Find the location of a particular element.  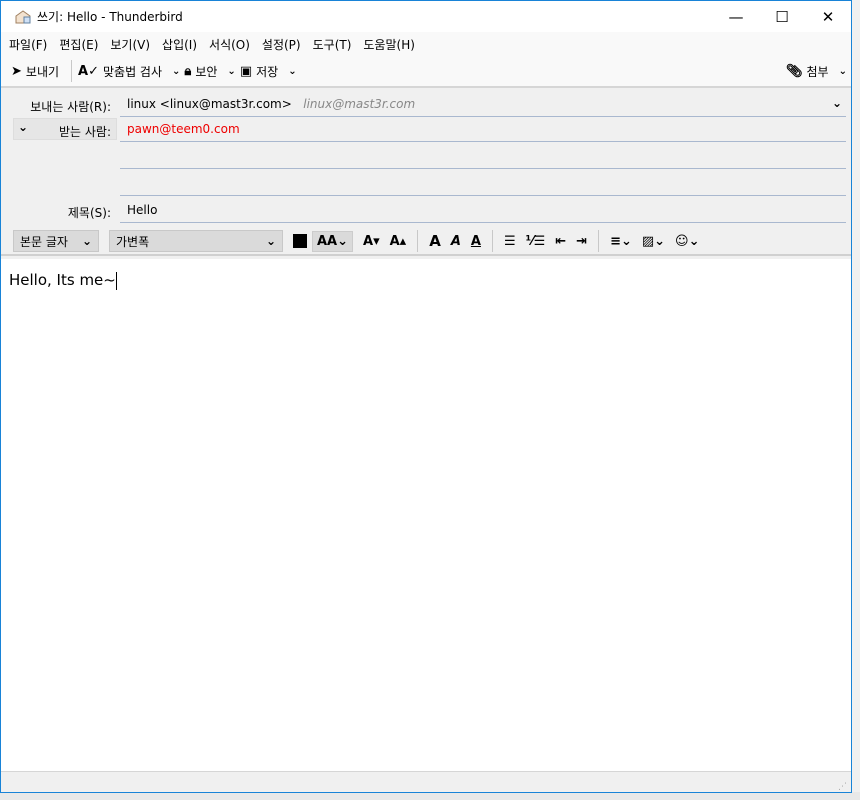

emoji-icon: ☺⌄ is located at coordinates (687, 241).